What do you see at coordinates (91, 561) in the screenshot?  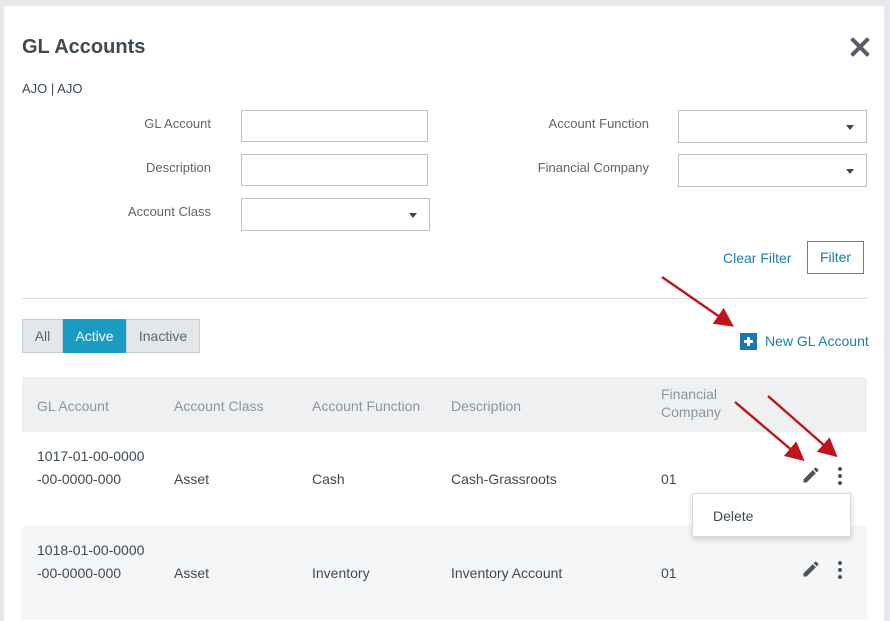 I see `gl-account-cell: 1018-01-00-0000-00-0000-000` at bounding box center [91, 561].